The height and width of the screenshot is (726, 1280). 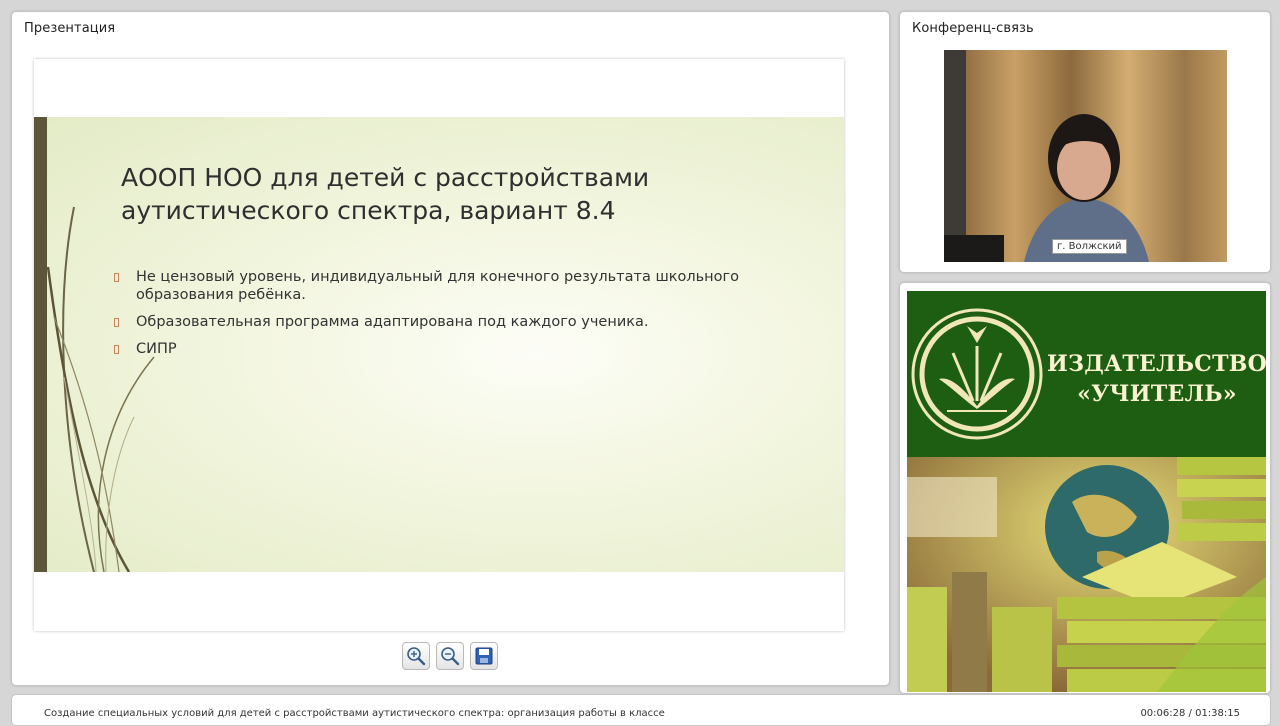 I want to click on video-frame, so click(x=1085, y=156).